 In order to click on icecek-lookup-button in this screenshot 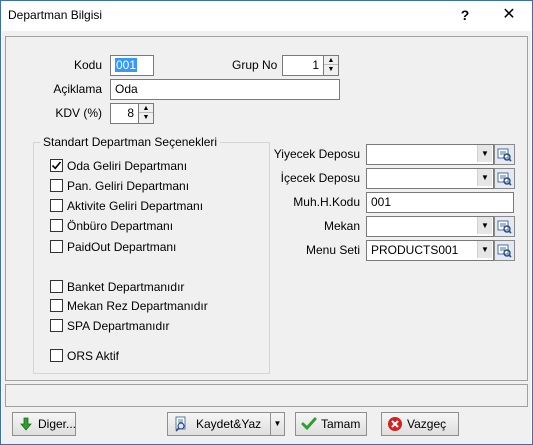, I will do `click(504, 178)`.